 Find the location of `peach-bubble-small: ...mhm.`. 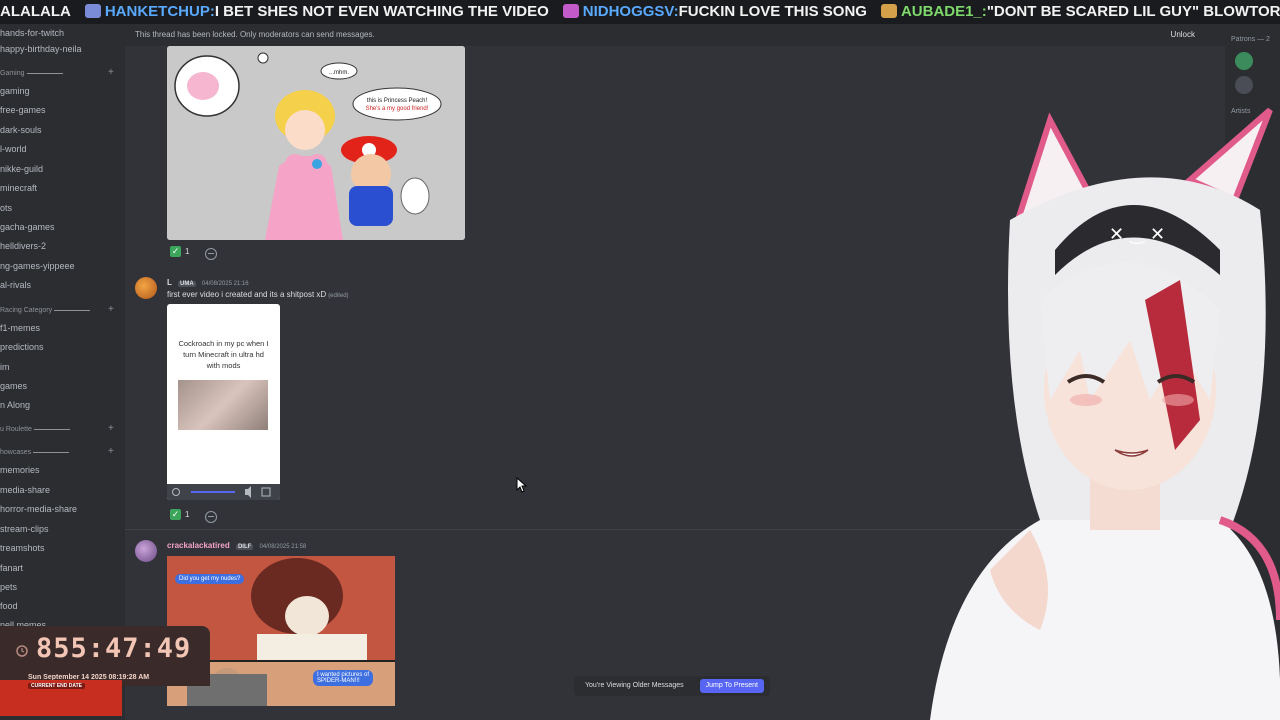

peach-bubble-small: ...mhm. is located at coordinates (339, 73).